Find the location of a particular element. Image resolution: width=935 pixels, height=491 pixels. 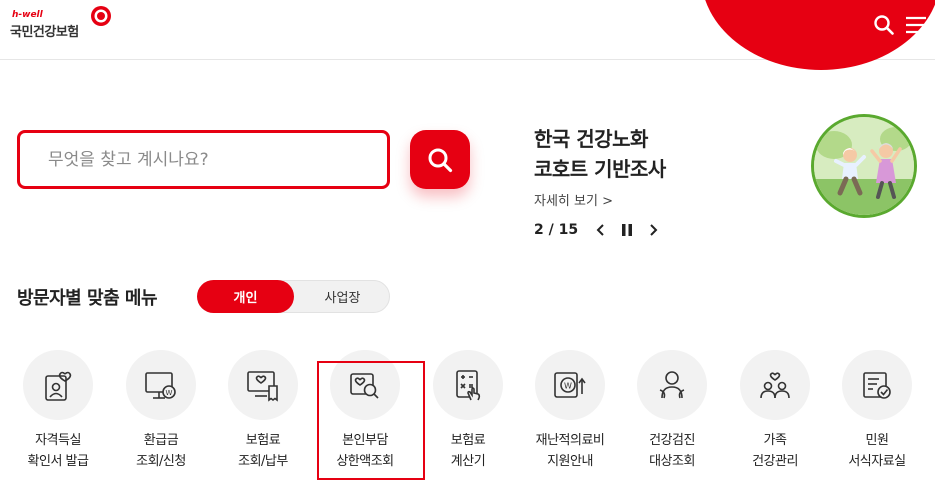

label-line: 조회/신청 is located at coordinates (161, 461).